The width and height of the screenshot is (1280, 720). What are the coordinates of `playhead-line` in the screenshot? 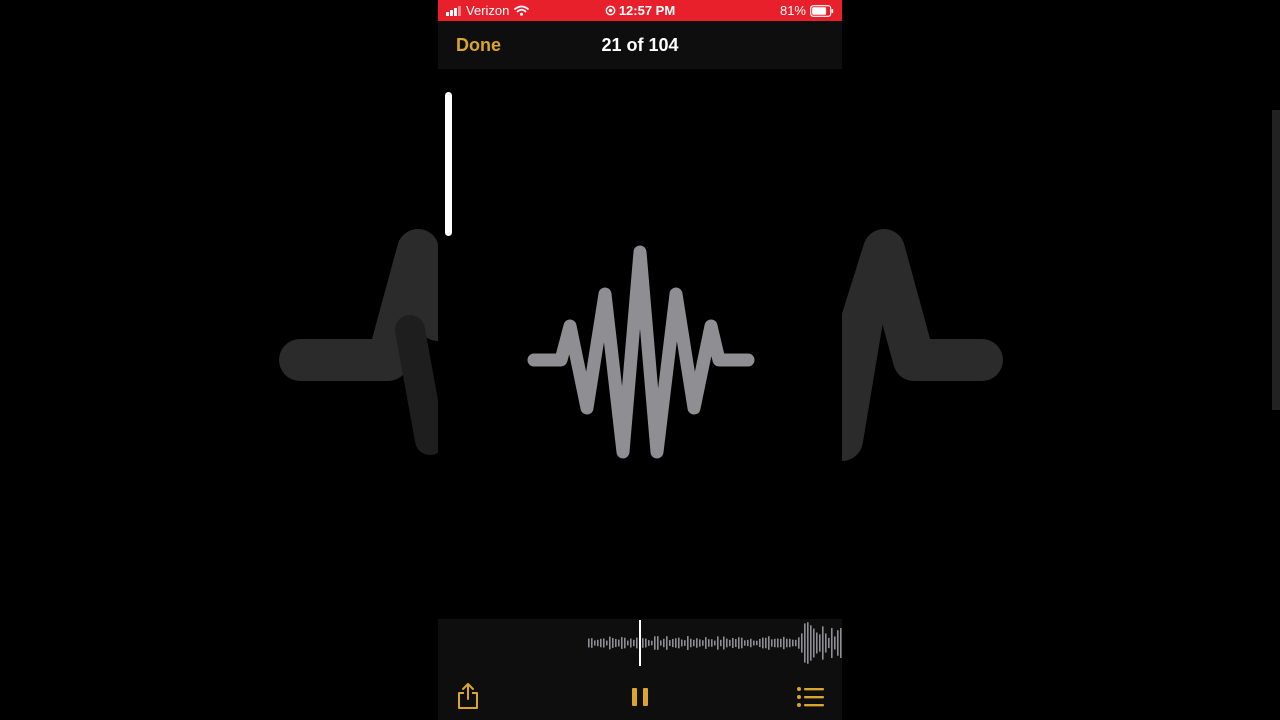 It's located at (640, 643).